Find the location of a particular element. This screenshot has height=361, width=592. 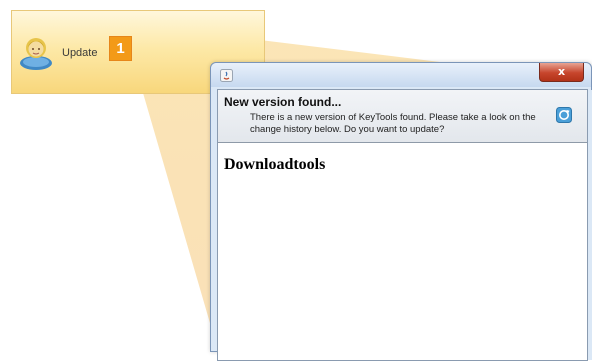

user-avatar-icon is located at coordinates (36, 51).